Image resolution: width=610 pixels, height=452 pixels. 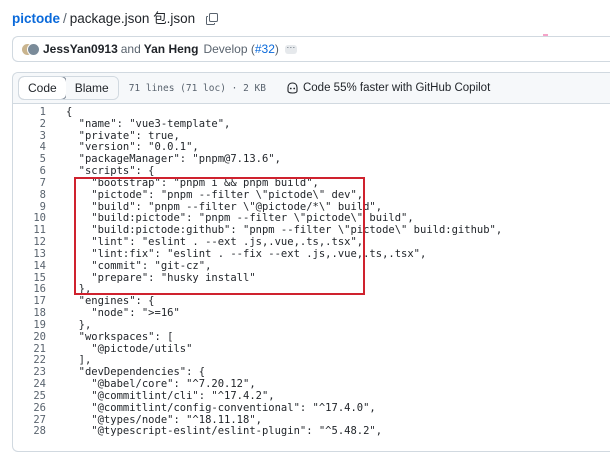 I want to click on view-toggle: Code Blame, so click(x=68, y=88).